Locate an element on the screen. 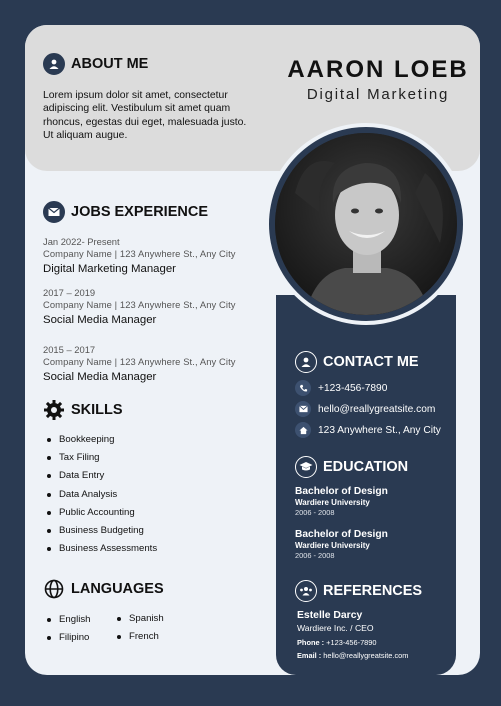 The width and height of the screenshot is (501, 706). list-item: Business Assessments is located at coordinates (100, 552).